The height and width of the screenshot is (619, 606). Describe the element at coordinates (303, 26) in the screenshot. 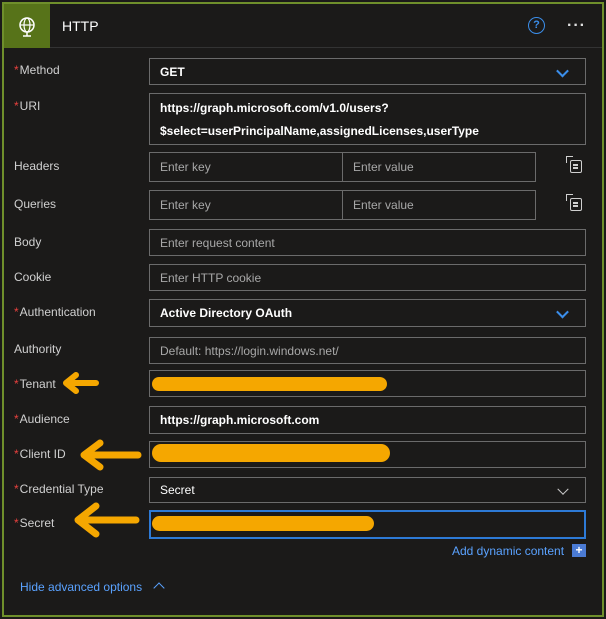

I see `card-header: HTTP ? ···` at that location.